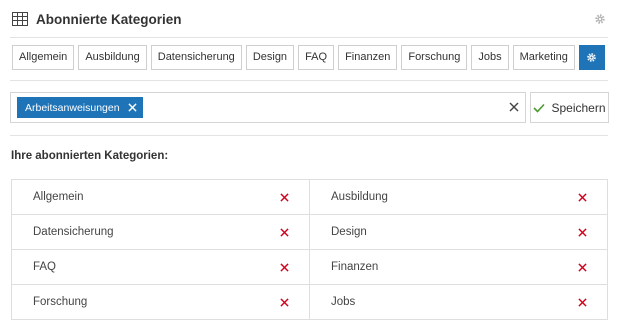 The image size is (620, 335). Describe the element at coordinates (459, 197) in the screenshot. I see `list-item: Ausbildung` at that location.